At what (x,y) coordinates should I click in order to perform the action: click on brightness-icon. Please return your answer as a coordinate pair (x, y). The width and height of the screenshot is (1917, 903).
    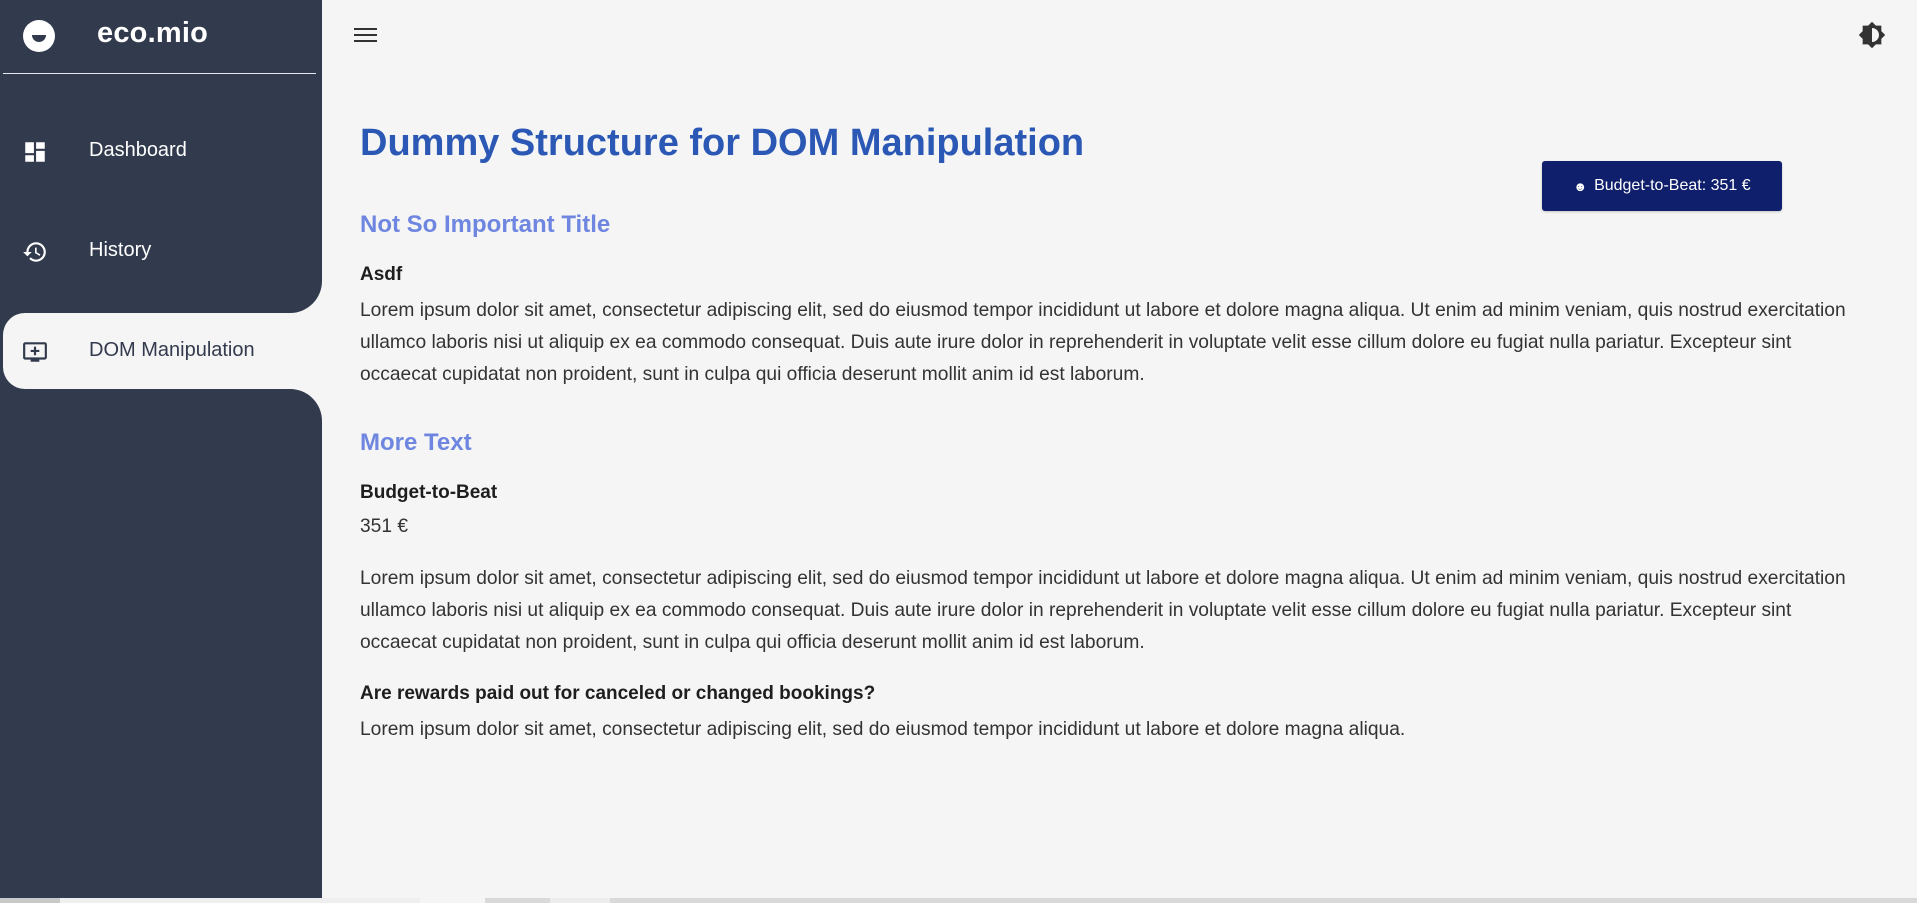
    Looking at the image, I should click on (1872, 35).